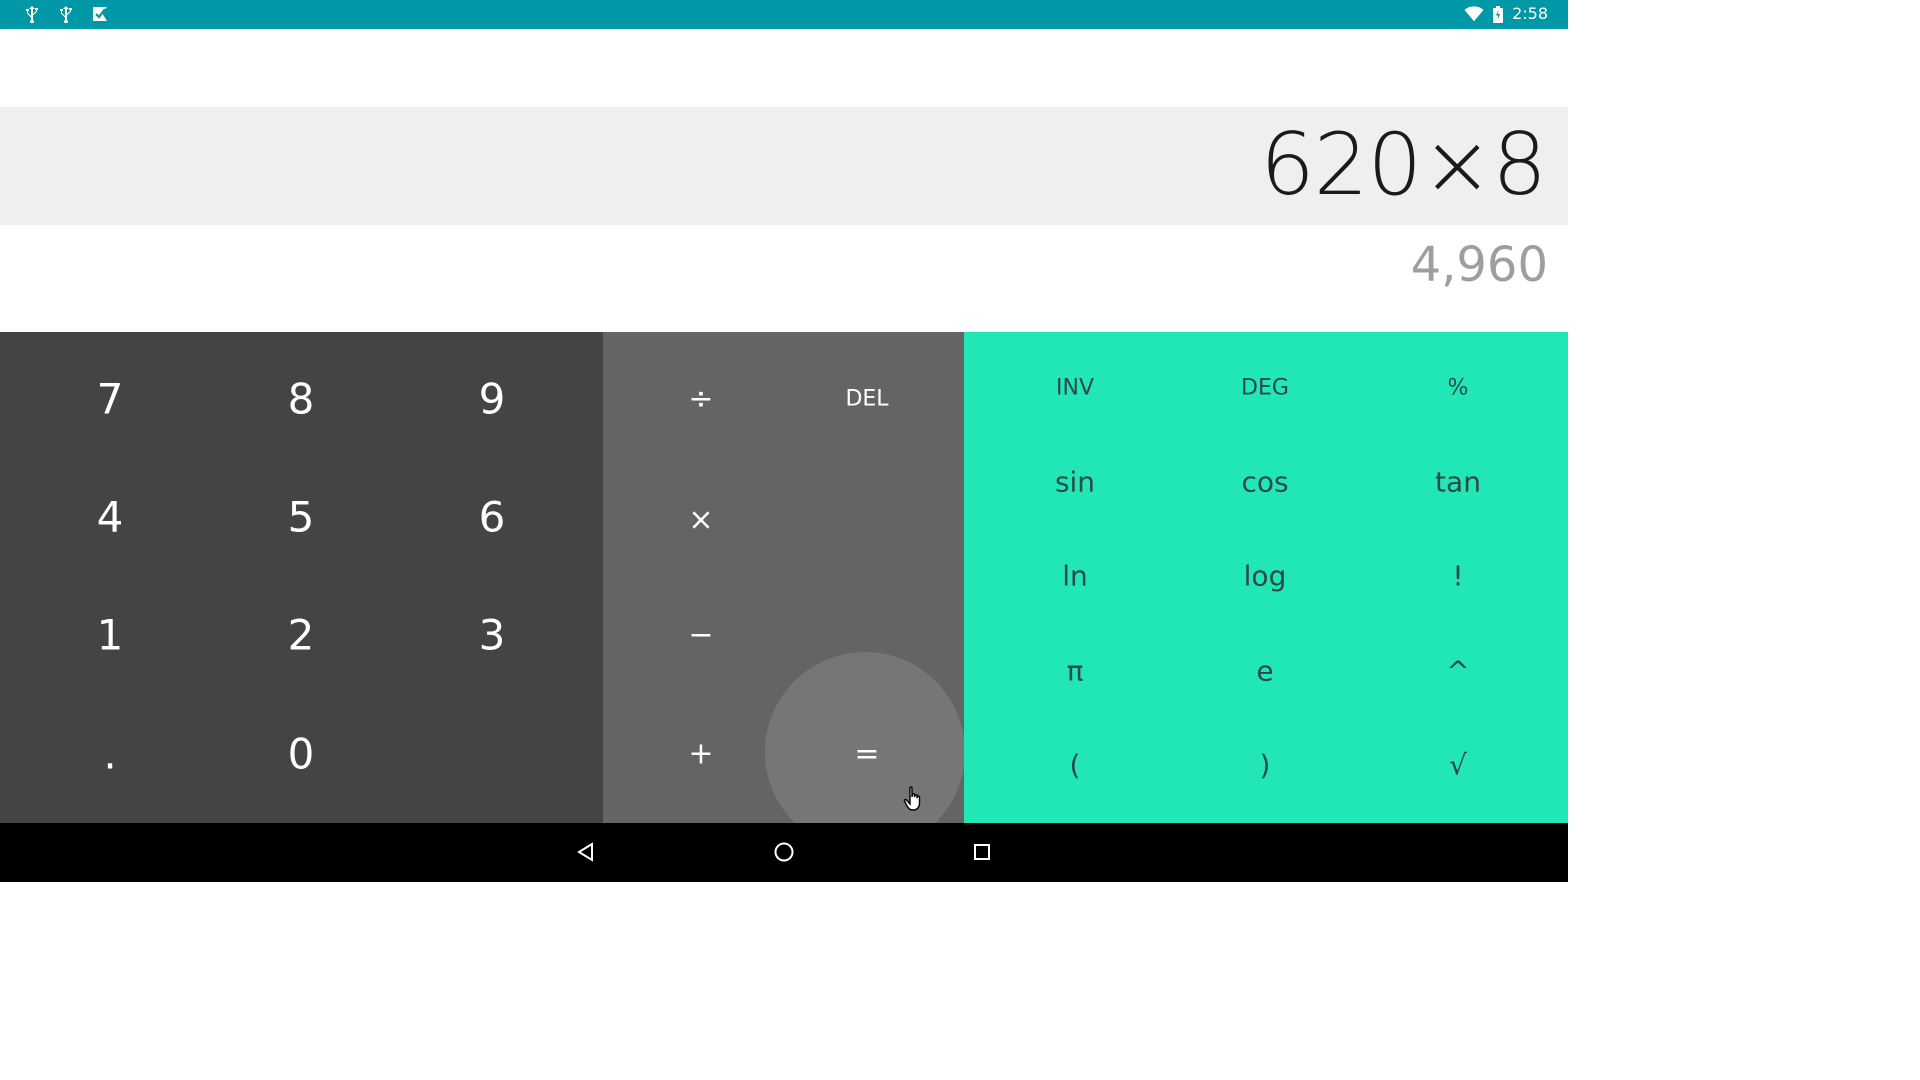 Image resolution: width=1920 pixels, height=1080 pixels. Describe the element at coordinates (301, 517) in the screenshot. I see `digit-5-button: 5` at that location.